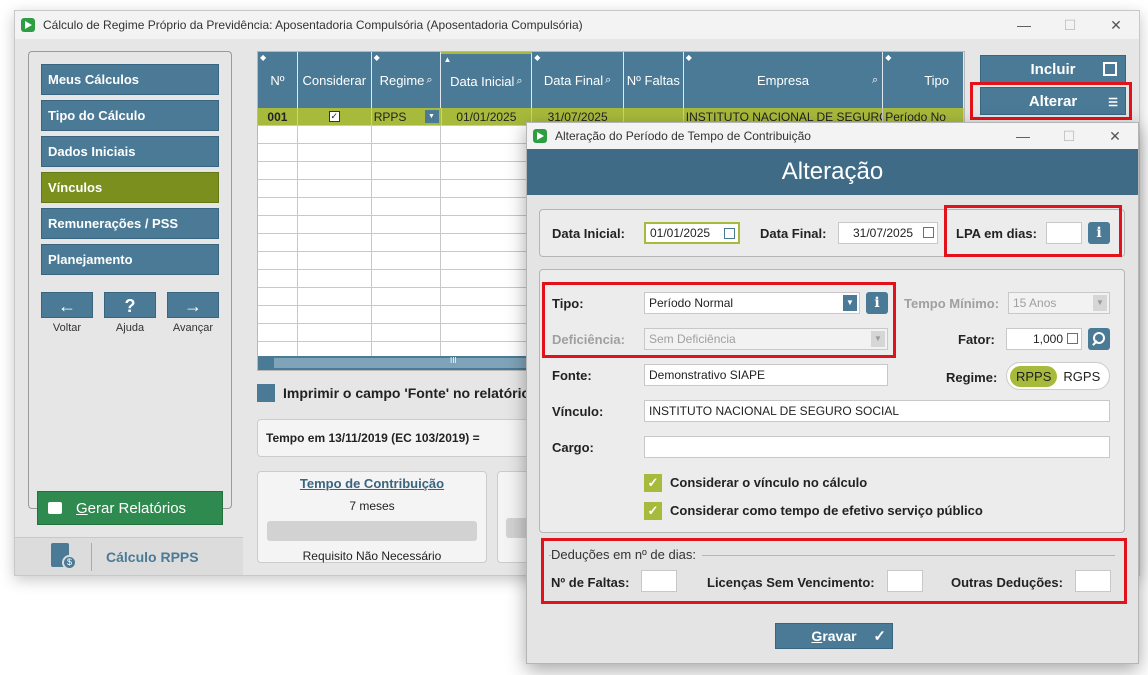 The image size is (1148, 675). Describe the element at coordinates (784, 80) in the screenshot. I see `column-header-empresa: ◆ Empresa ⌕` at that location.